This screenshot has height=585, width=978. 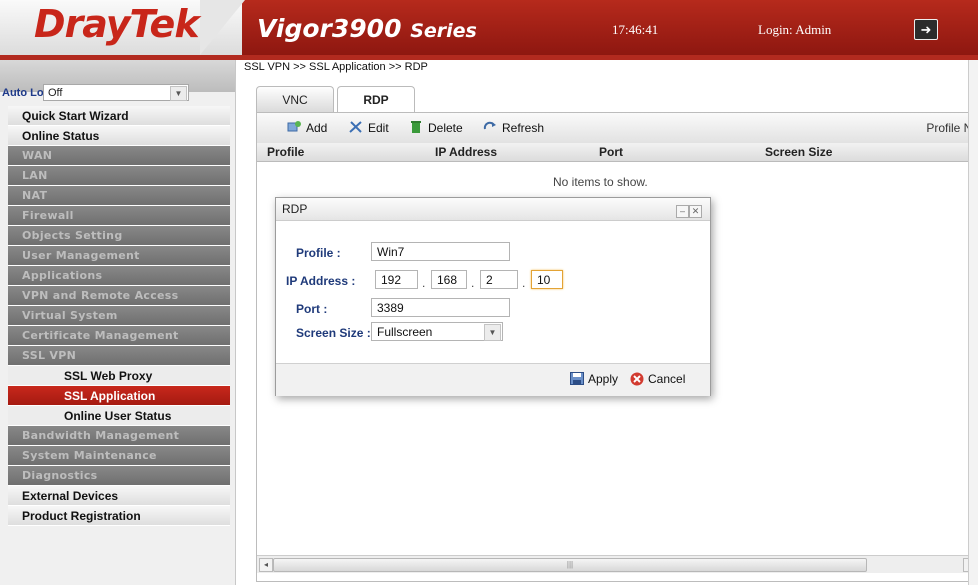 What do you see at coordinates (119, 476) in the screenshot?
I see `sidebar-item-diagnostics: Diagnostics` at bounding box center [119, 476].